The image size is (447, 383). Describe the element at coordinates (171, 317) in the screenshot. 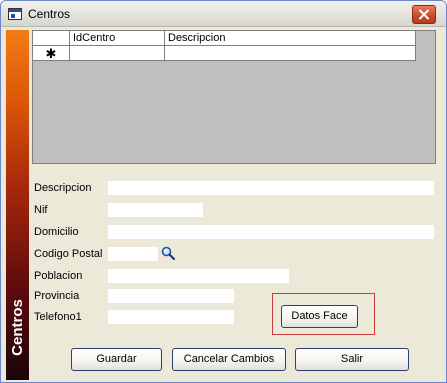

I see `telefono1-input` at that location.